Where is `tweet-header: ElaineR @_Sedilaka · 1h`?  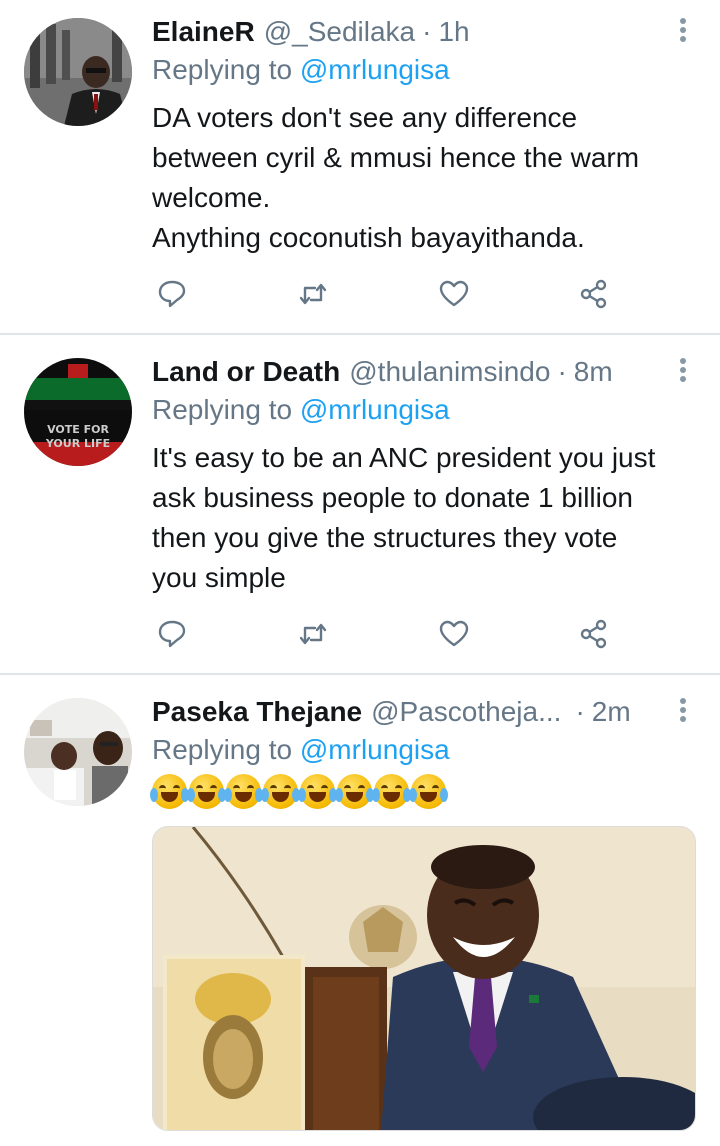 tweet-header: ElaineR @_Sedilaka · 1h is located at coordinates (311, 32).